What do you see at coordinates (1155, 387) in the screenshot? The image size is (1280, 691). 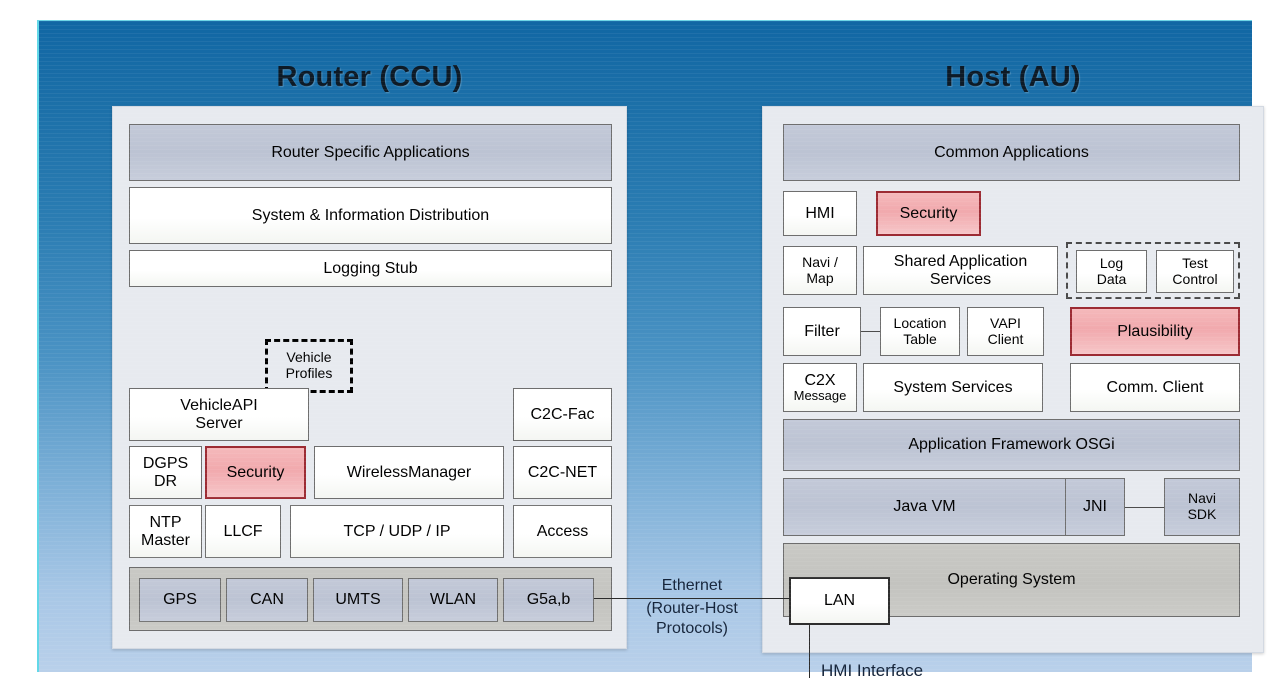 I see `host-block-comm-client: Comm. Client` at bounding box center [1155, 387].